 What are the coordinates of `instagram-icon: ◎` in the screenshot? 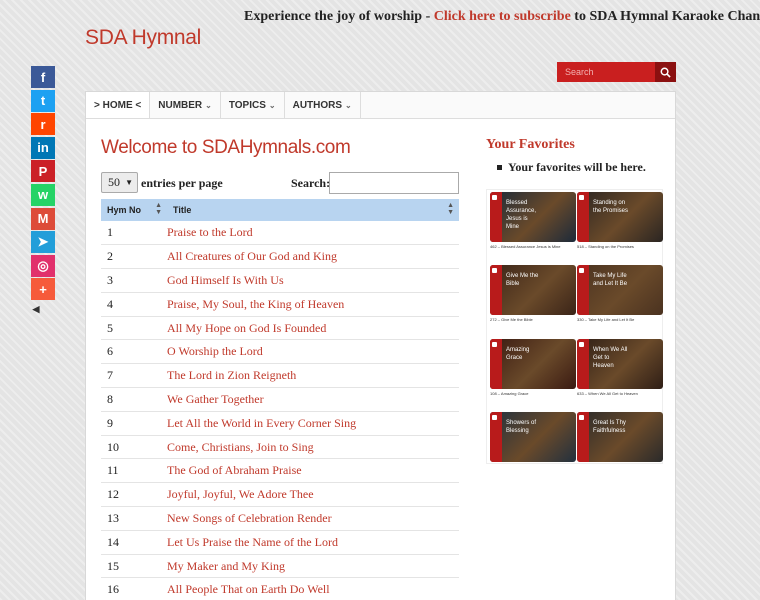 It's located at (43, 265).